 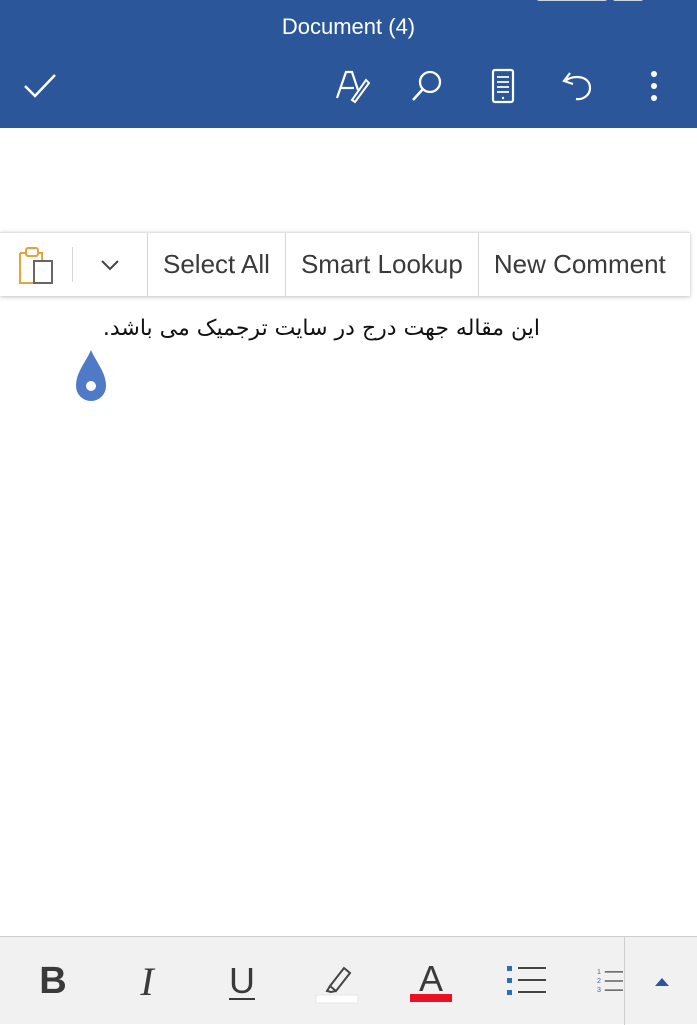 I want to click on undo-icon, so click(x=577, y=86).